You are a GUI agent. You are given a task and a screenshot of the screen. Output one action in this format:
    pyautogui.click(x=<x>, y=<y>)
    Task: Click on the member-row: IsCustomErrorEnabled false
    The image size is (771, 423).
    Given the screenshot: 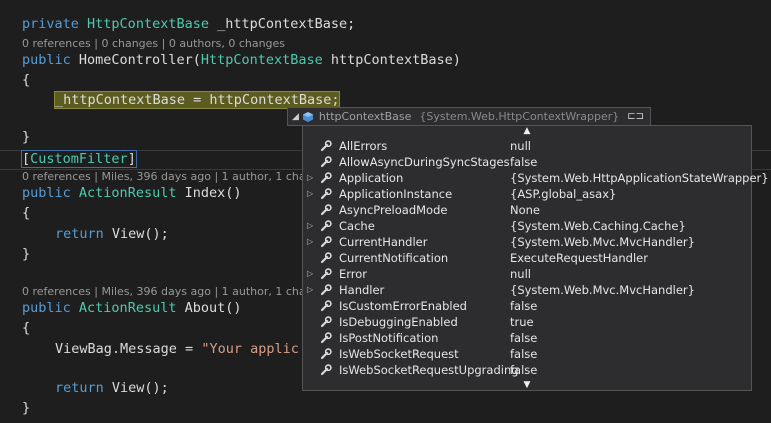 What is the action you would take?
    pyautogui.click(x=527, y=306)
    